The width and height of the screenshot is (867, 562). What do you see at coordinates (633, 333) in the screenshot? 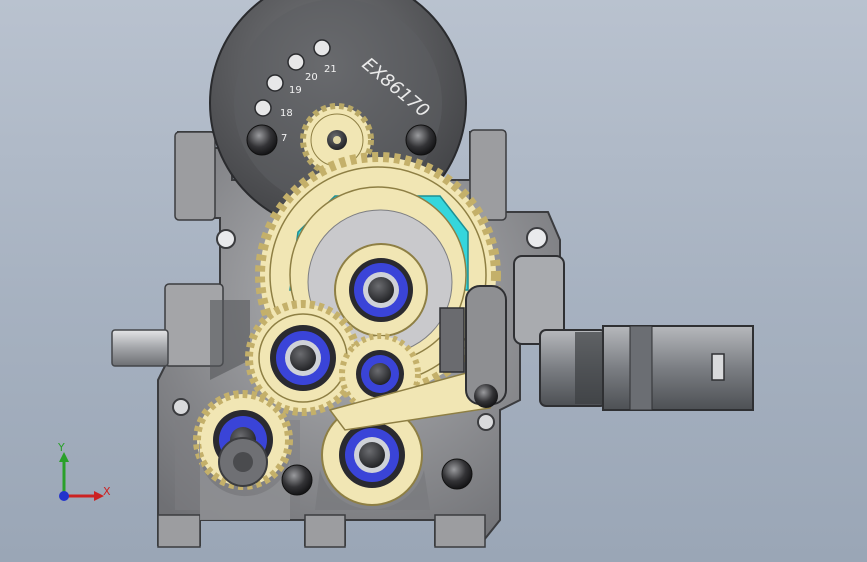
I see `motor-connector` at bounding box center [633, 333].